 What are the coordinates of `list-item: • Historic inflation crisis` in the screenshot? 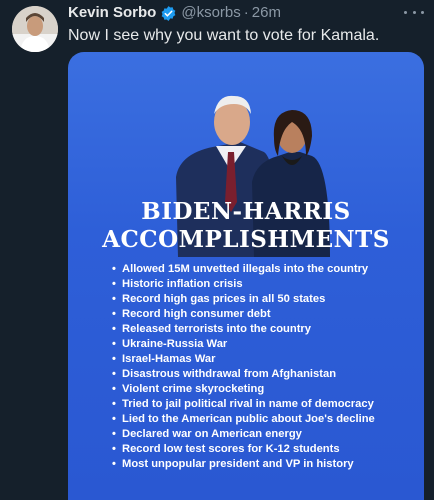 It's located at (177, 284).